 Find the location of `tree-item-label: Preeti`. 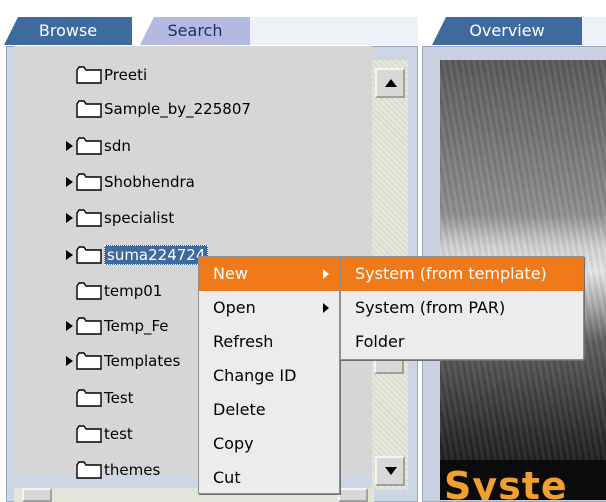

tree-item-label: Preeti is located at coordinates (126, 75).